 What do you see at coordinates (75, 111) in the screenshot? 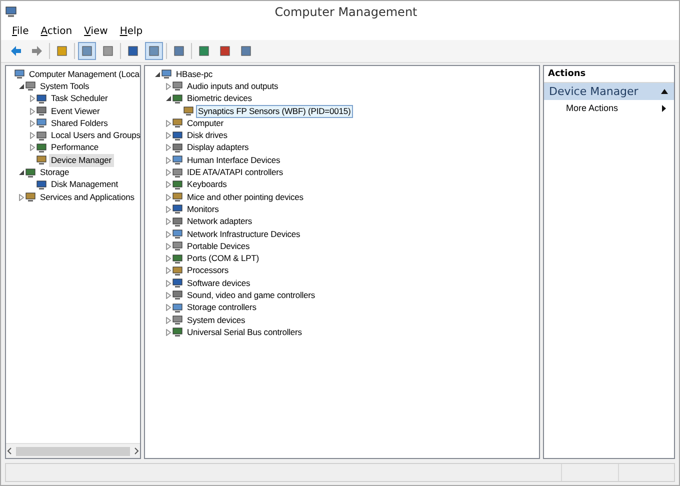
I see `tree-item: Event Viewer` at bounding box center [75, 111].